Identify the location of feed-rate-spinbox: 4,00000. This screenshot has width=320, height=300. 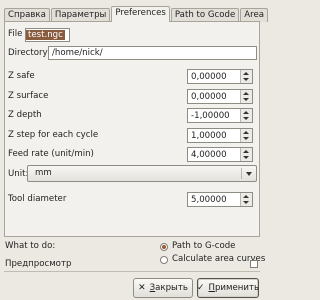
(220, 154).